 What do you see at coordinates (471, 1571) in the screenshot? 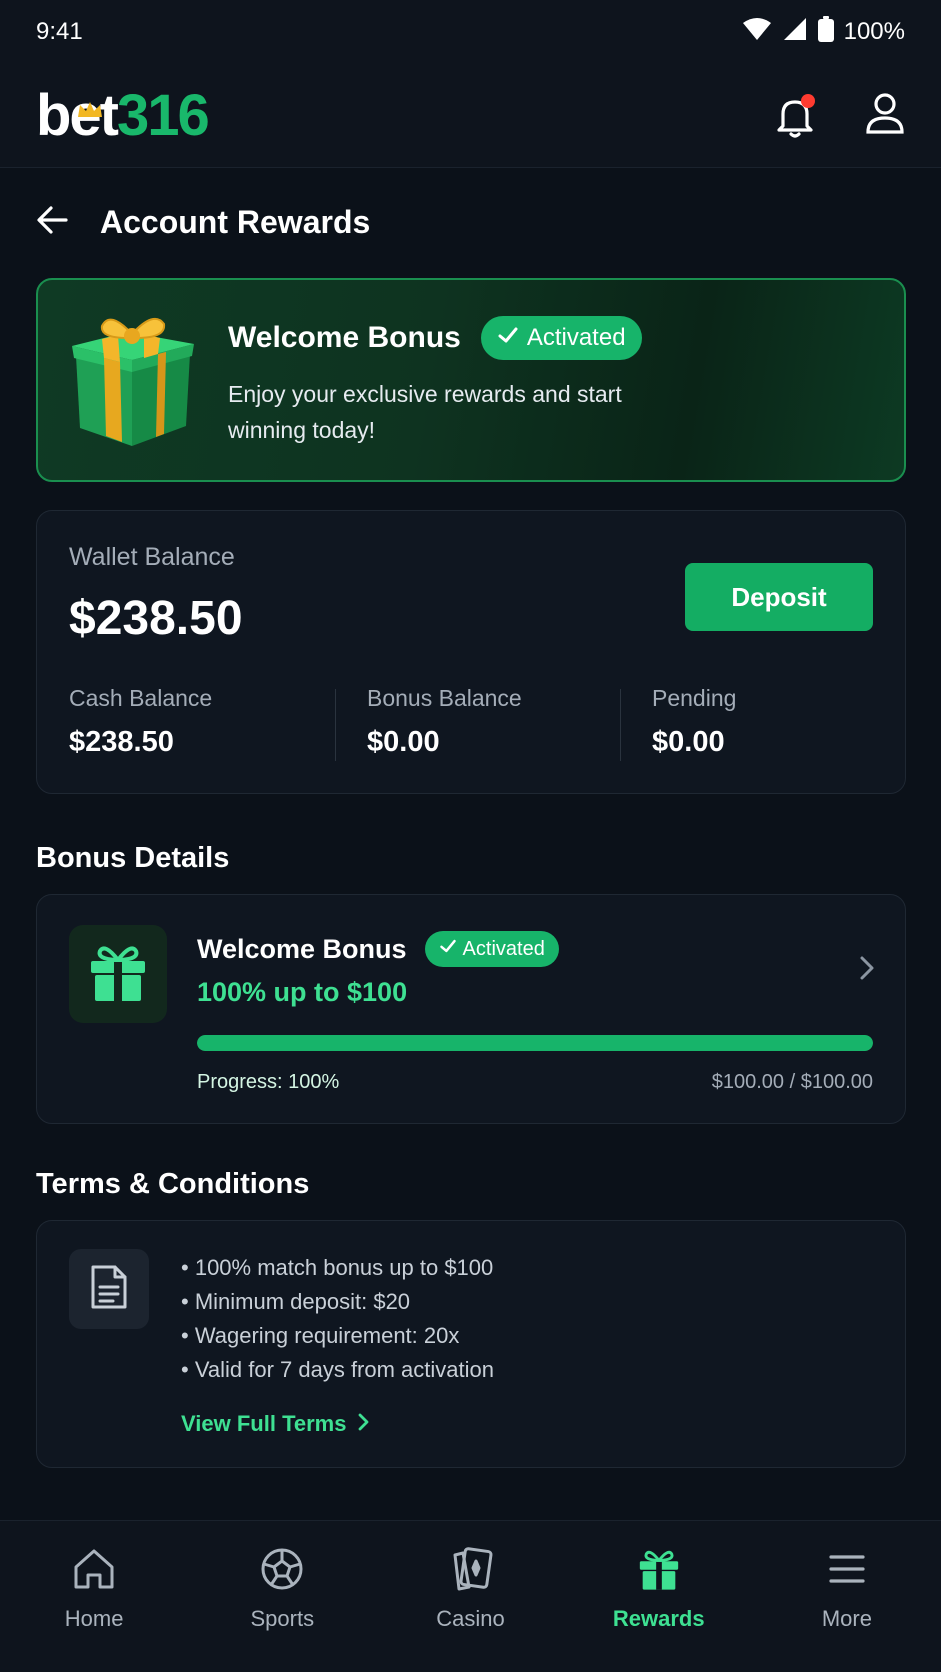
I see `cards-icon` at bounding box center [471, 1571].